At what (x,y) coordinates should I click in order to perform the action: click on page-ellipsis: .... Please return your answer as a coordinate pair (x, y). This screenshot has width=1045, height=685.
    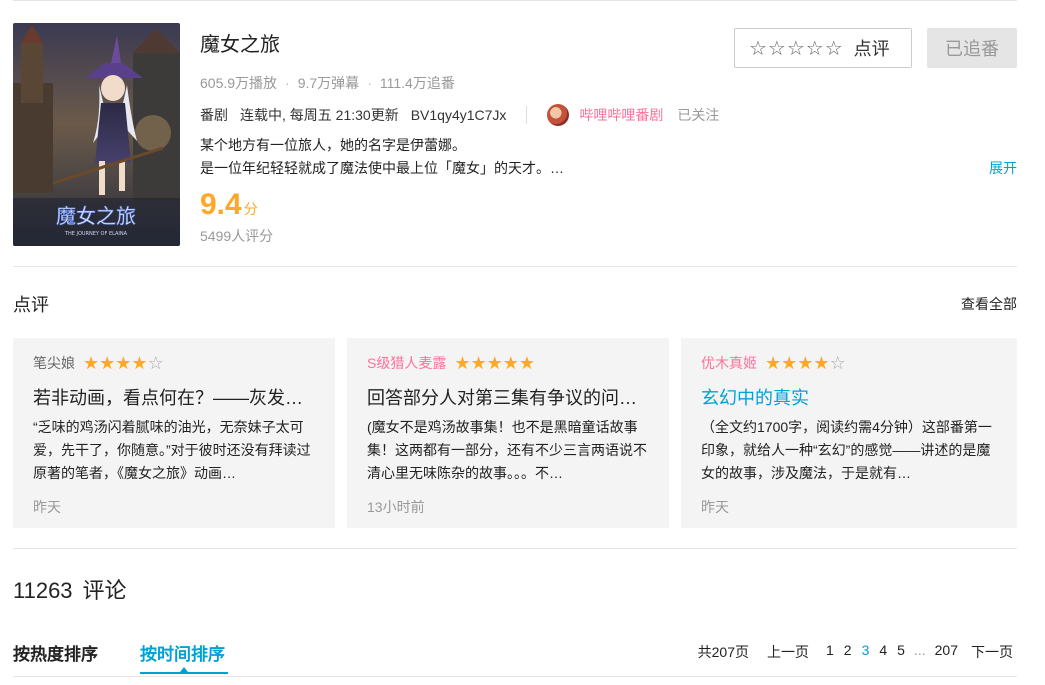
    Looking at the image, I should click on (919, 650).